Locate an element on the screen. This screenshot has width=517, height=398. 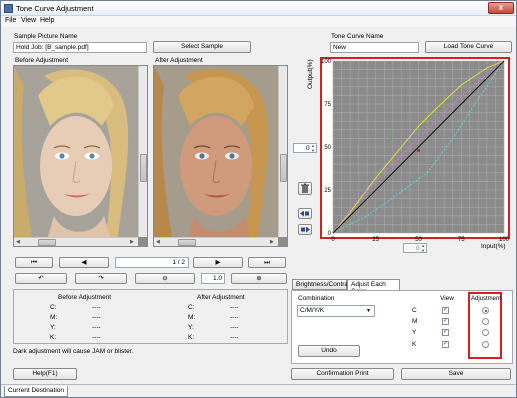
page-indicator: 1 / 2 is located at coordinates (152, 262).